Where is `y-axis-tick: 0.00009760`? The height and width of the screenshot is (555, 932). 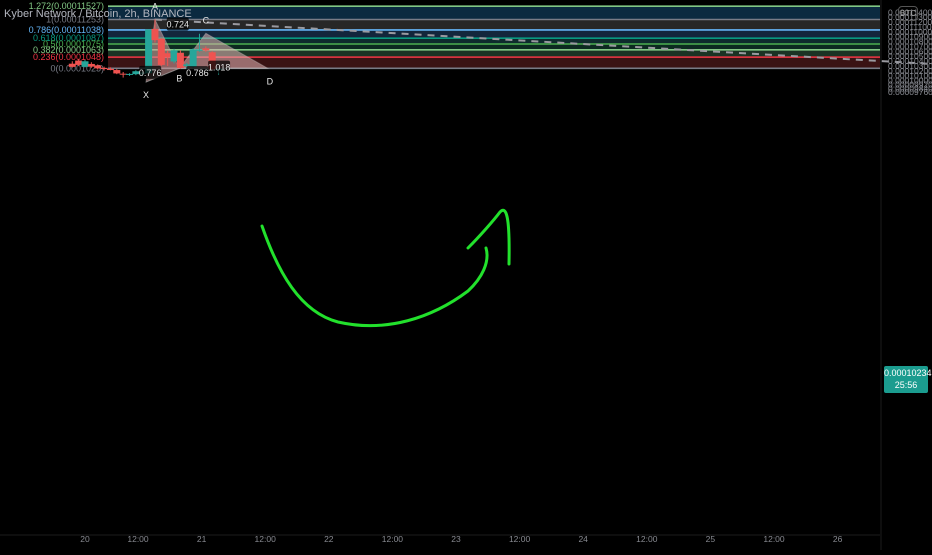
y-axis-tick: 0.00009760 is located at coordinates (910, 92).